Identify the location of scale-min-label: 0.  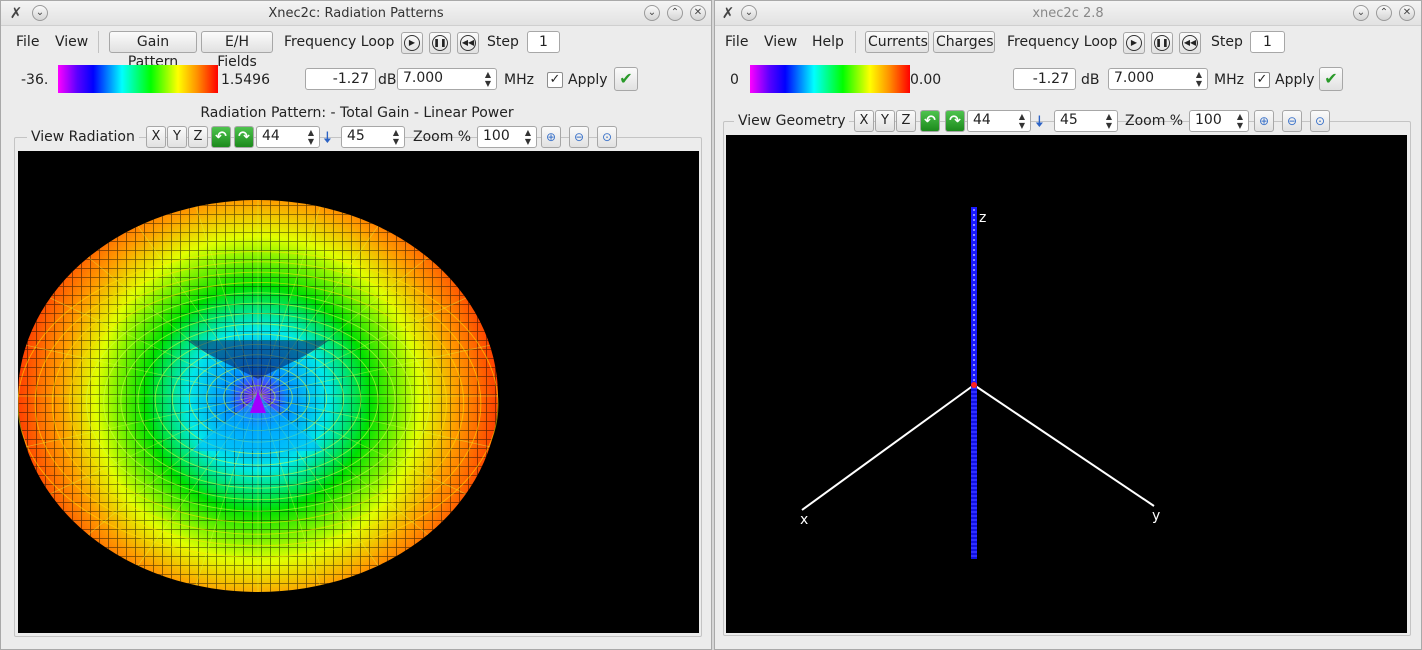
(734, 80).